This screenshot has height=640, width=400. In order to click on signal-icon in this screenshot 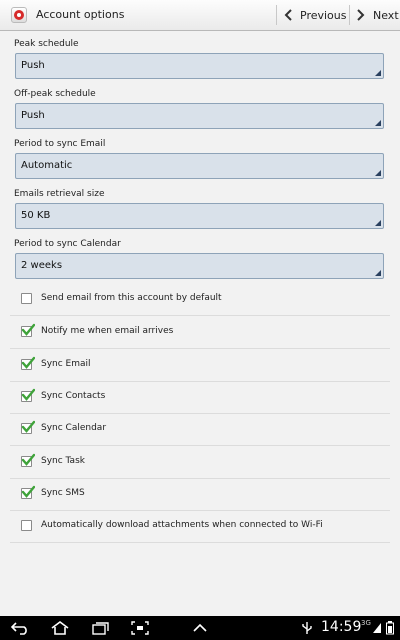, I will do `click(377, 628)`.